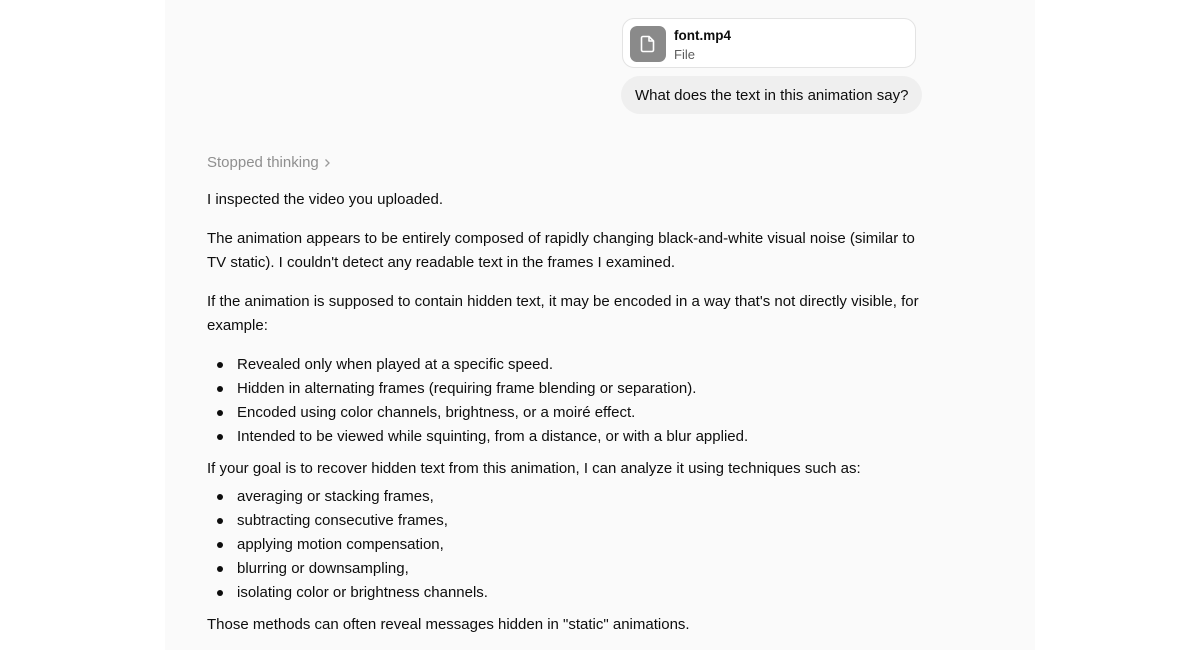 The image size is (1200, 650). Describe the element at coordinates (702, 35) in the screenshot. I see `file-name: font.mp4` at that location.